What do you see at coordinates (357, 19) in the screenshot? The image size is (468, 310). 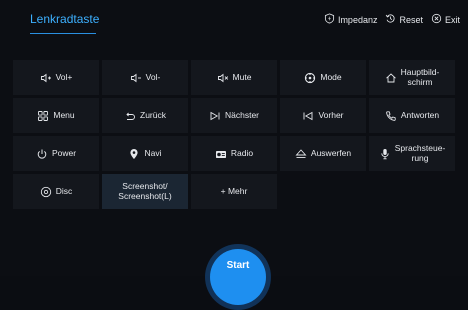 I see `impedance-label: Impedanz` at bounding box center [357, 19].